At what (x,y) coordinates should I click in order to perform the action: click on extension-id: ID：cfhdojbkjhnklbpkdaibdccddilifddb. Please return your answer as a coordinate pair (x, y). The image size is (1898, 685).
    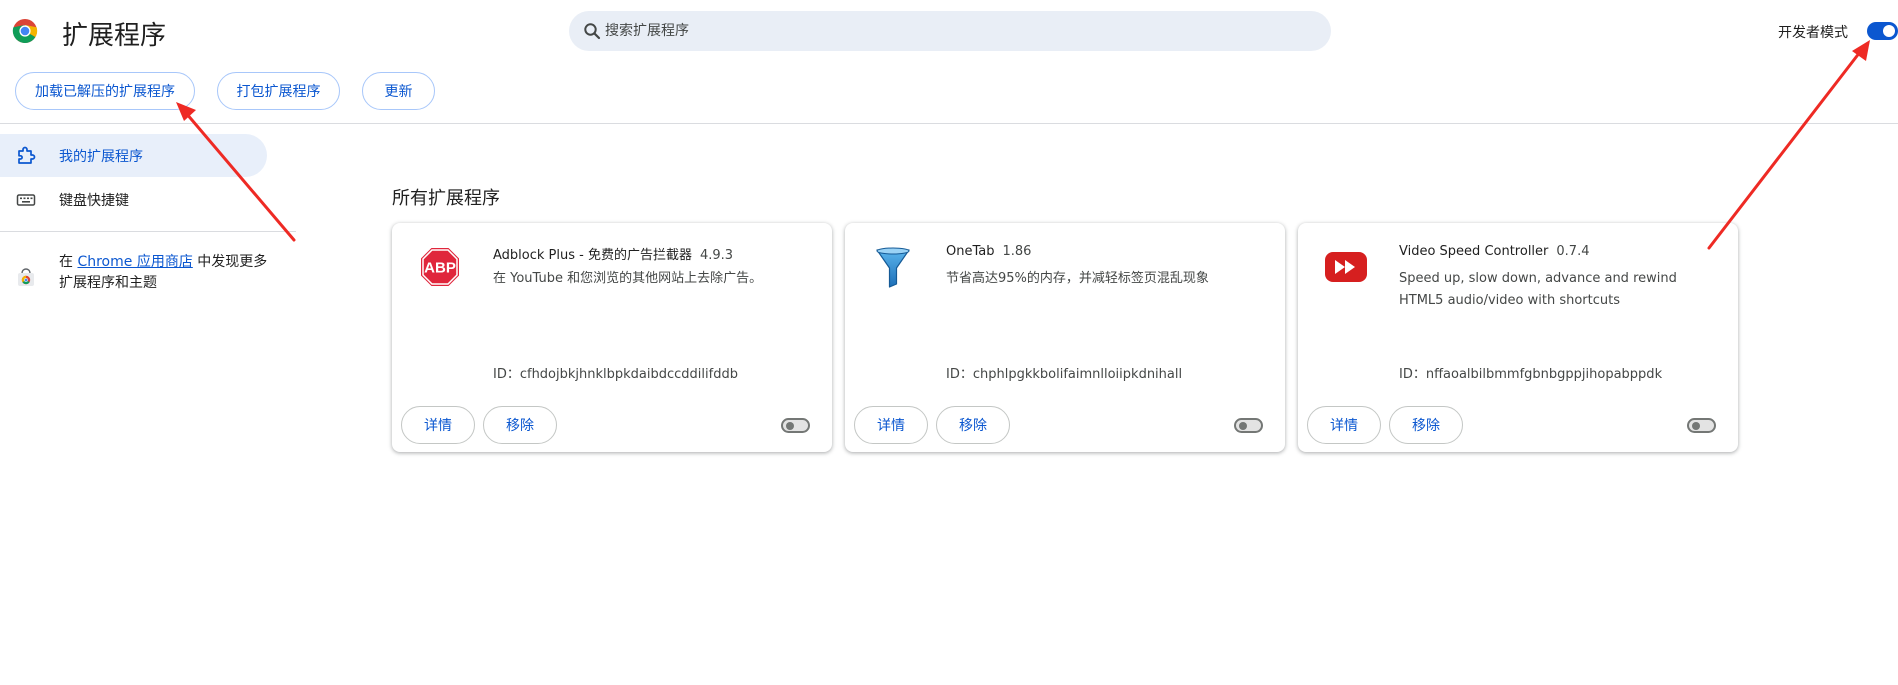
    Looking at the image, I should click on (615, 374).